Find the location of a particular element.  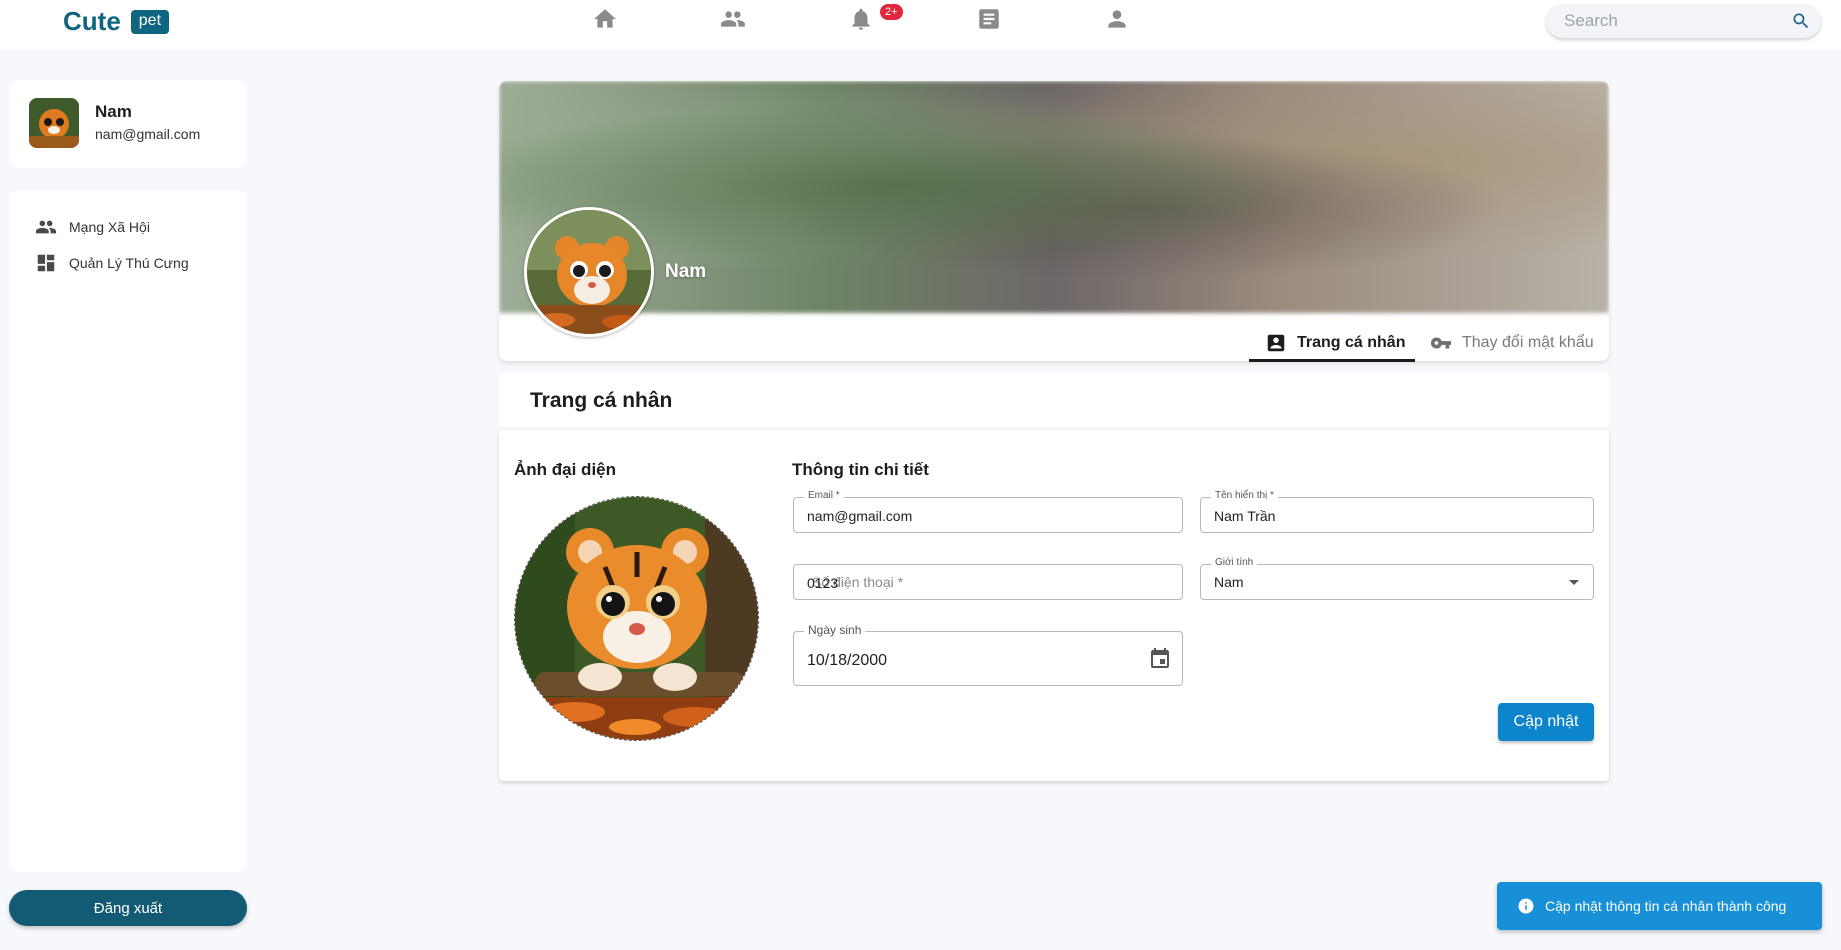

tab-label: Trang cá nhân is located at coordinates (1351, 342).